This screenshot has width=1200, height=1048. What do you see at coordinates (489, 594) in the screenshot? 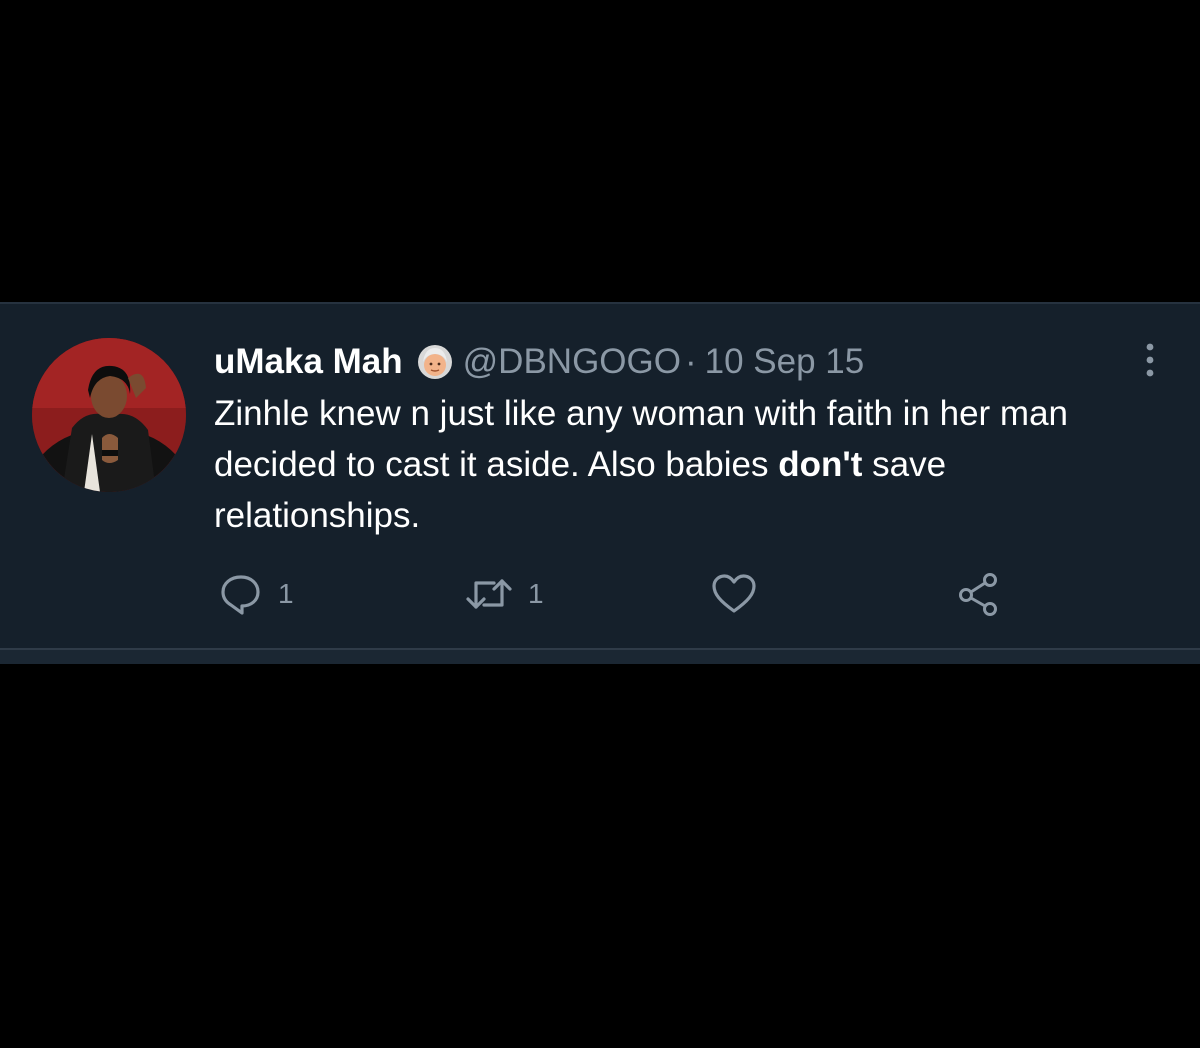
I see `retweet-icon` at bounding box center [489, 594].